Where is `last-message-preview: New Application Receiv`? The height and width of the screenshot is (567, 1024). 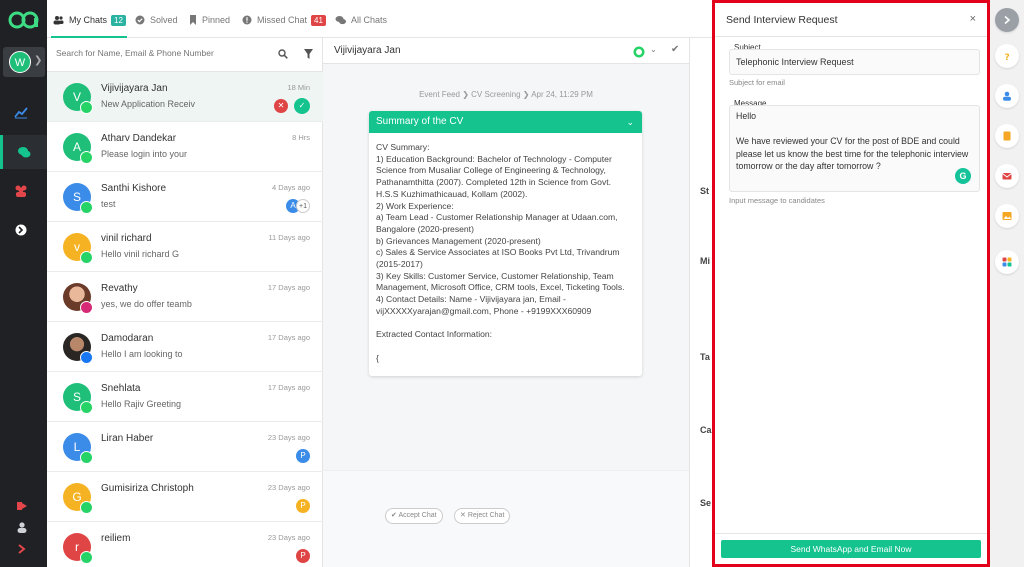
last-message-preview: New Application Receiv is located at coordinates (148, 104).